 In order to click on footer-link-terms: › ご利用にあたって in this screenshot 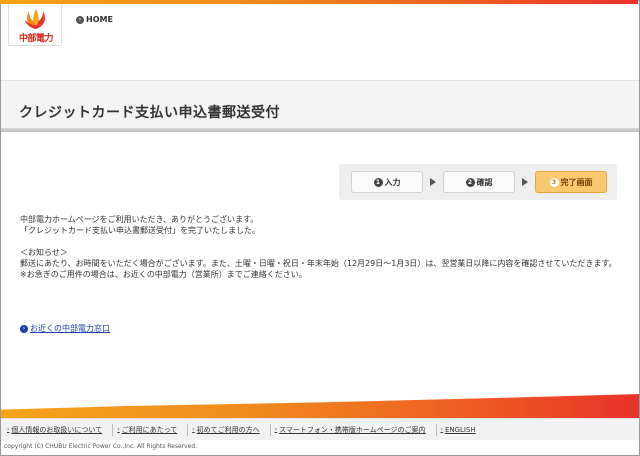, I will do `click(151, 429)`.